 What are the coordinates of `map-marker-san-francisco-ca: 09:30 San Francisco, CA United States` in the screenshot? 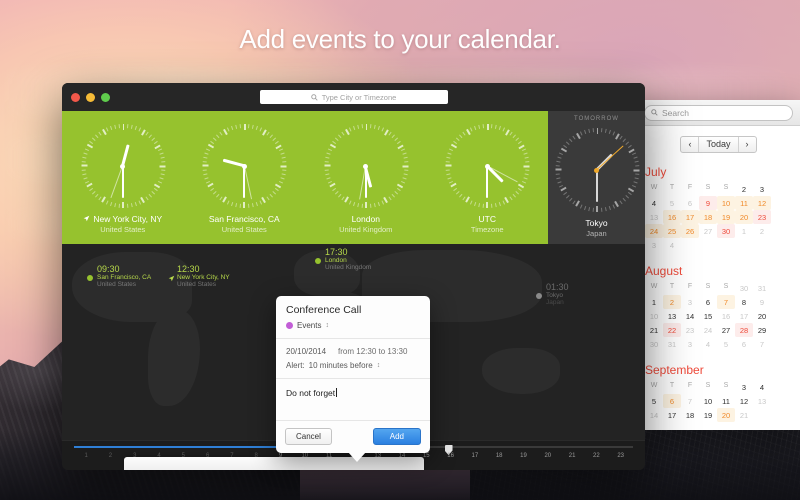 It's located at (119, 276).